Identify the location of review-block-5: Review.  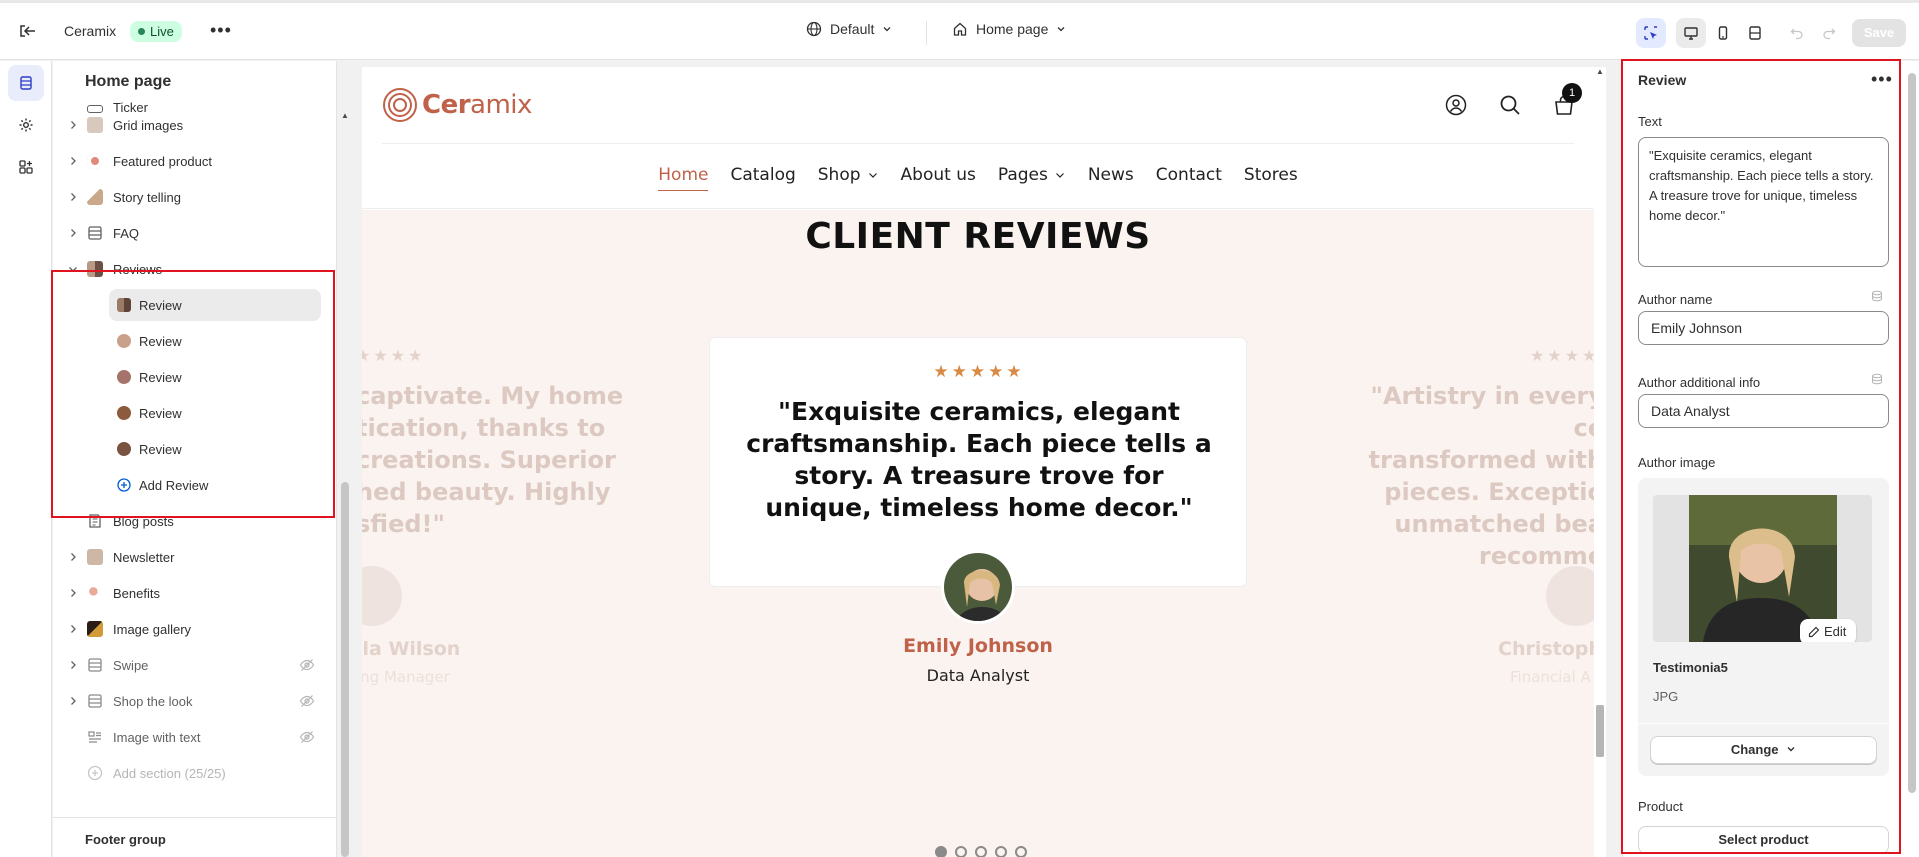
(215, 449).